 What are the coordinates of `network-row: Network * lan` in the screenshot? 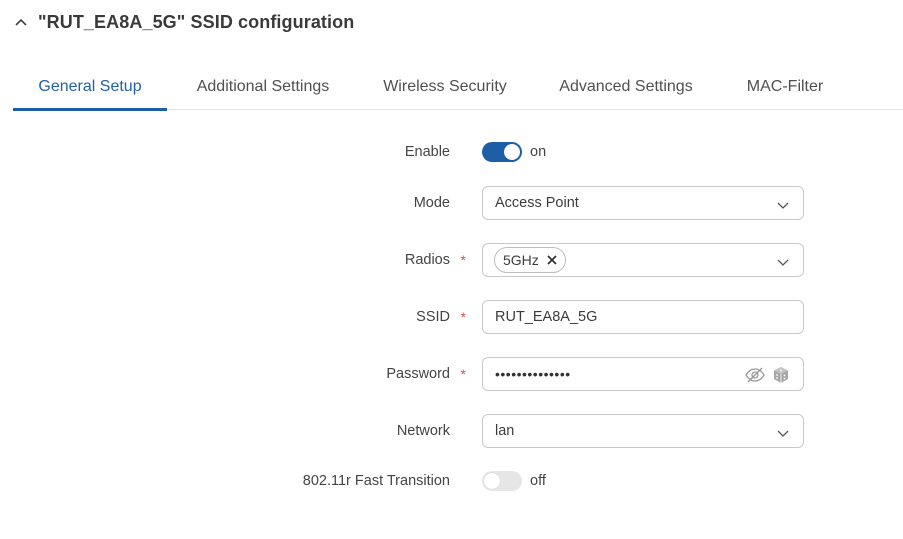 It's located at (451, 431).